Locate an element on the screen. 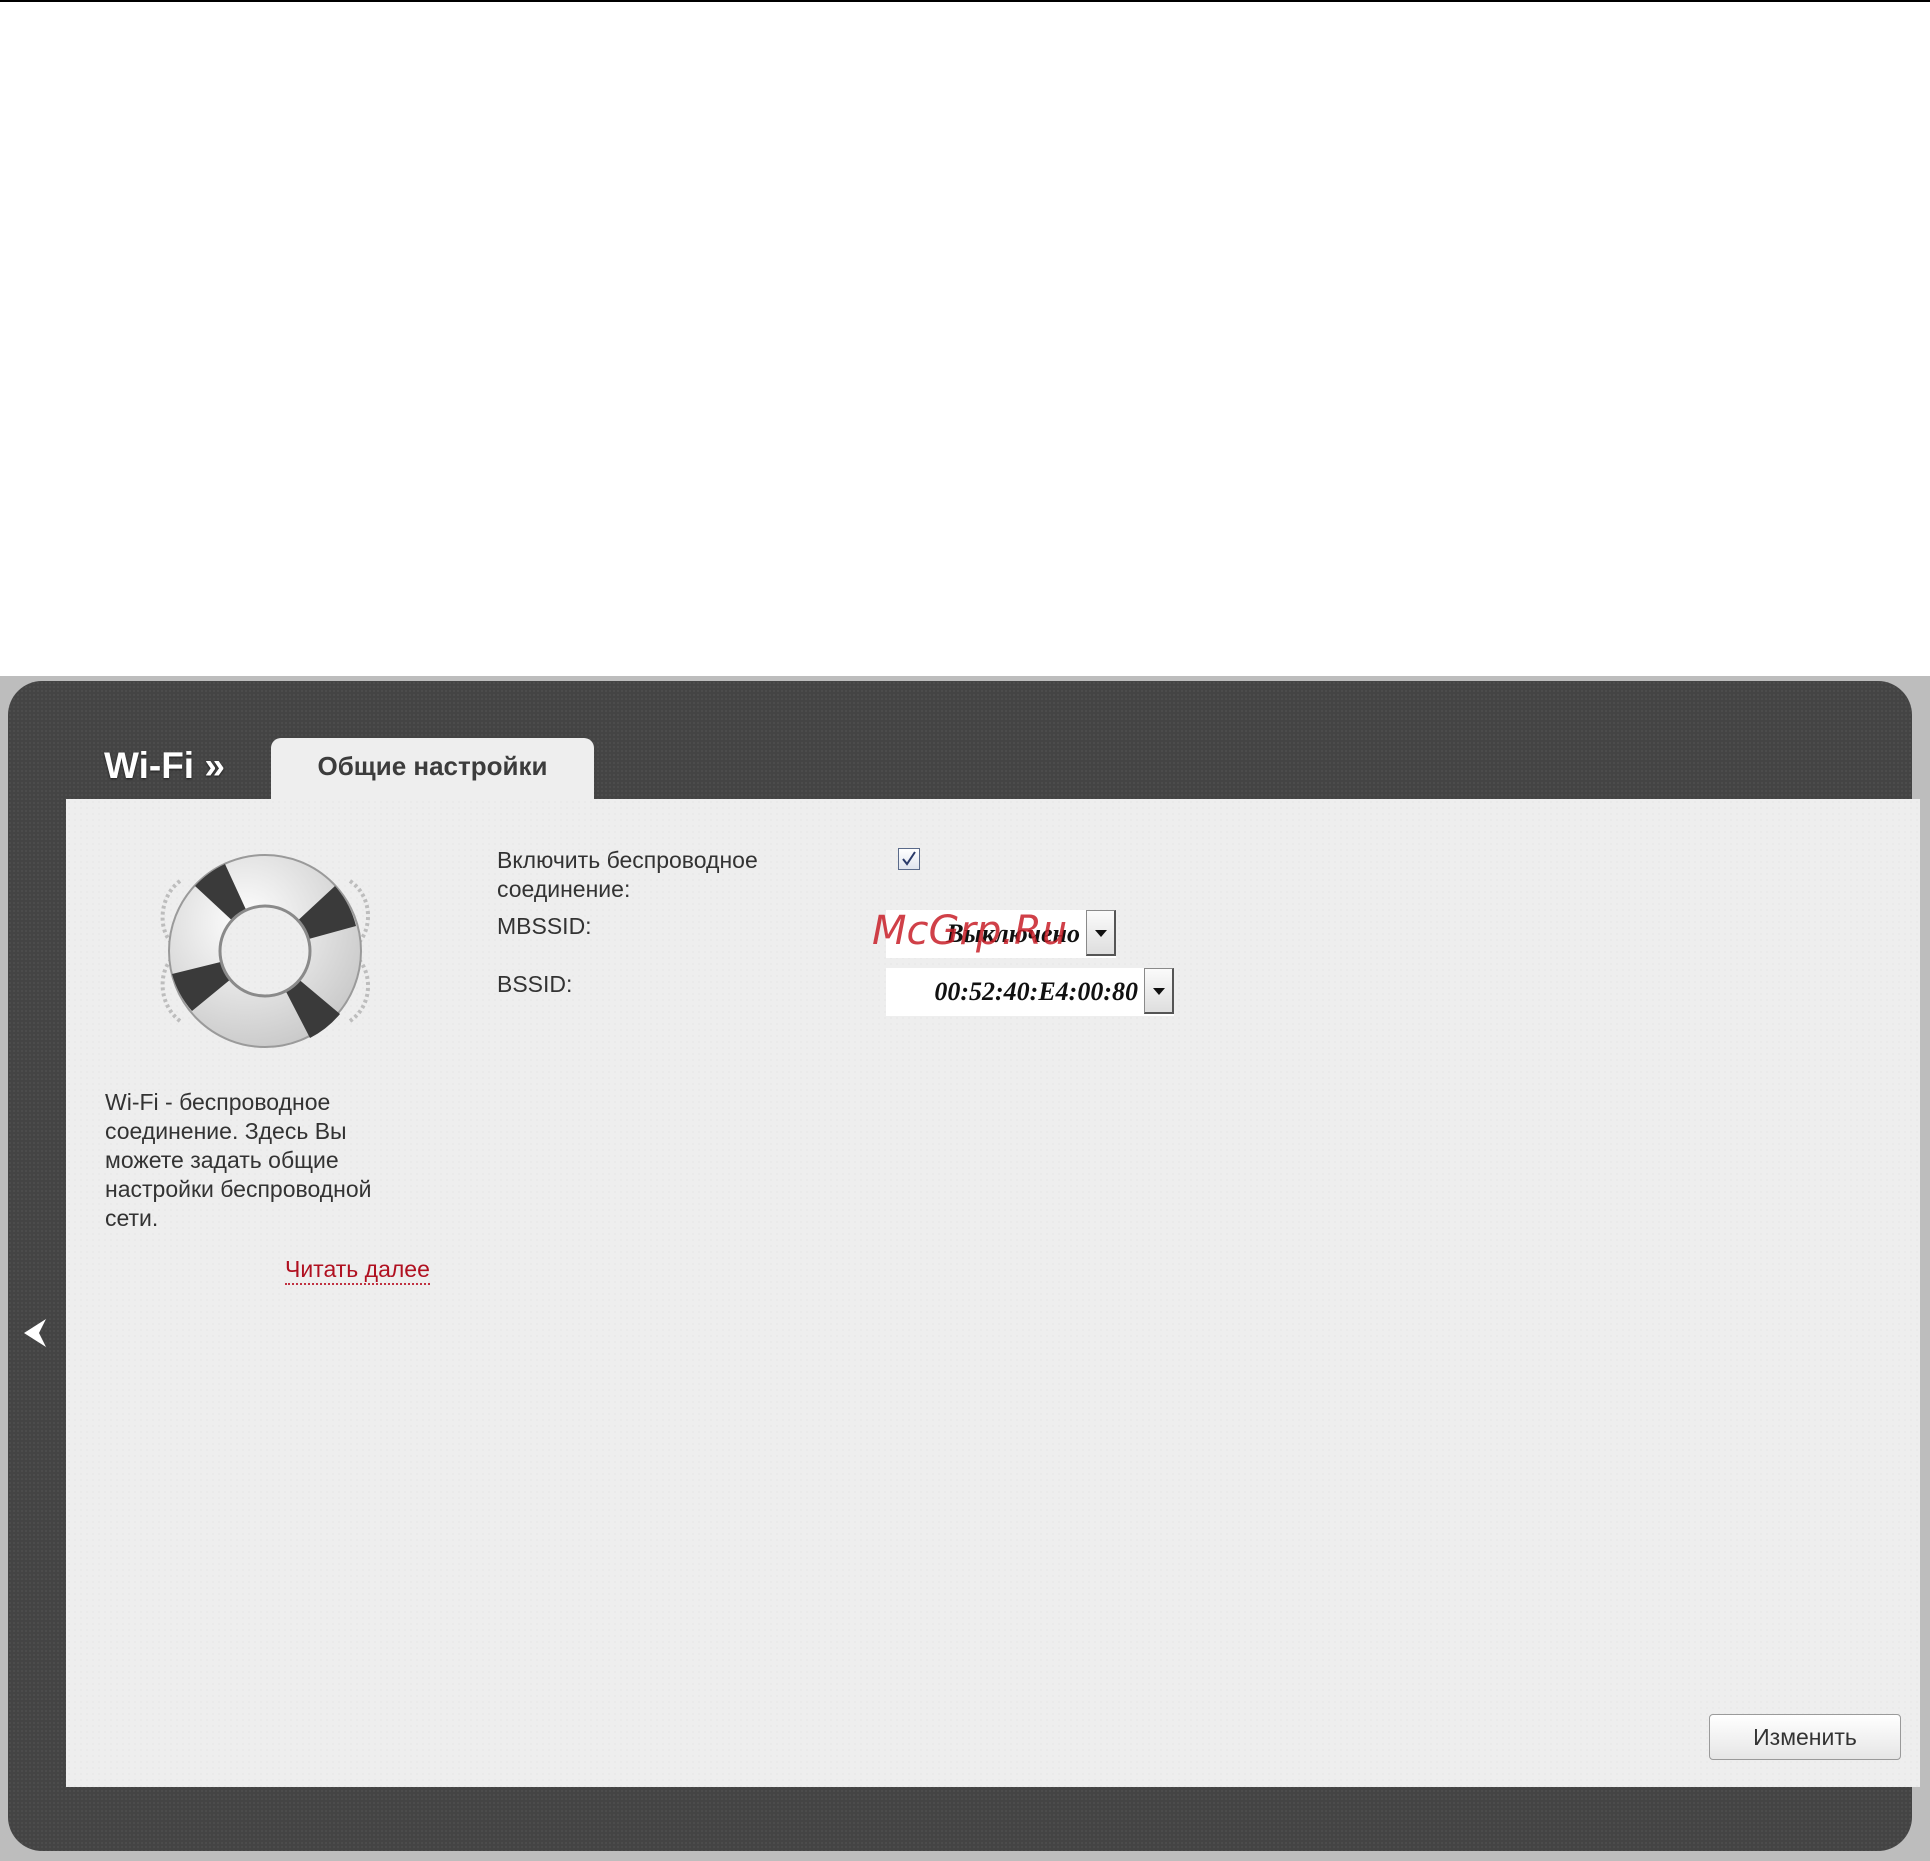 The height and width of the screenshot is (1861, 1930). mbssid-label: MBSSID: is located at coordinates (544, 926).